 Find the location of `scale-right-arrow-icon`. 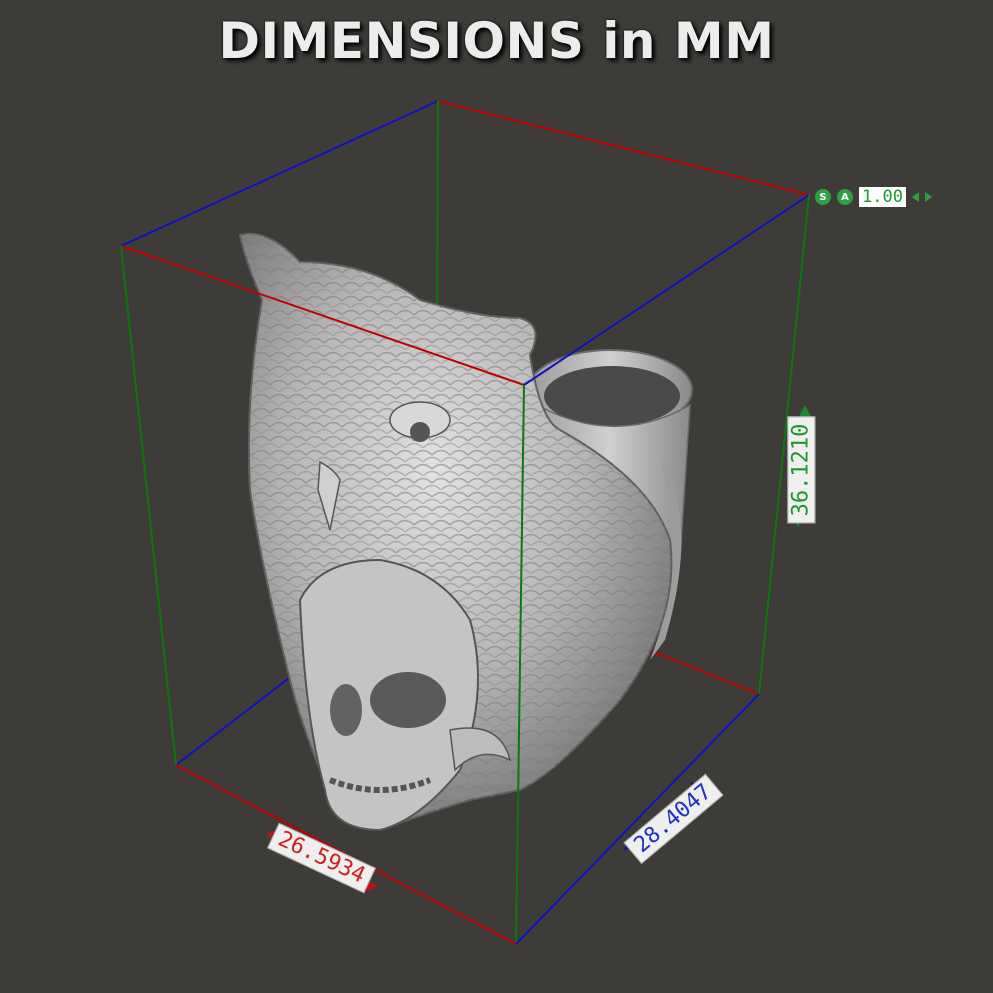

scale-right-arrow-icon is located at coordinates (928, 197).